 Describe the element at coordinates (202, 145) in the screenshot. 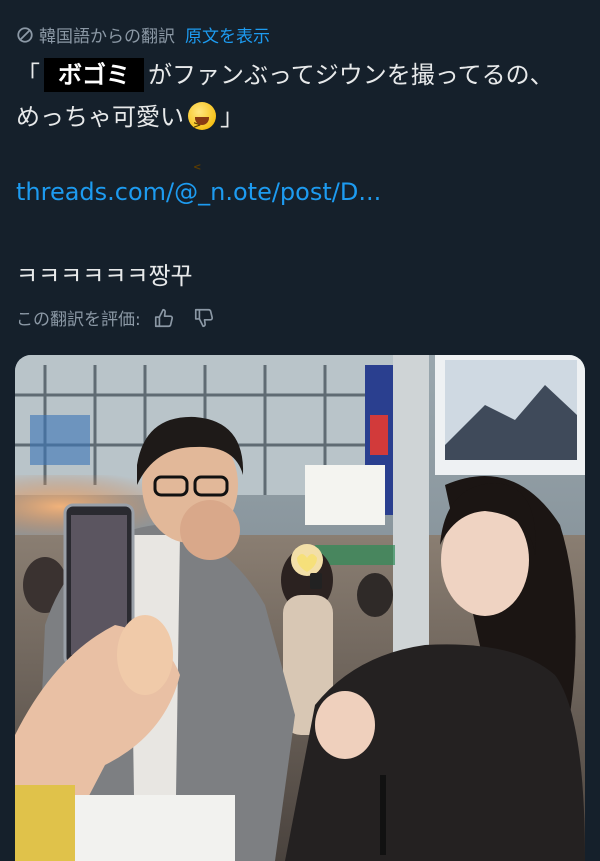

I see `laughing-emoji-icon` at that location.